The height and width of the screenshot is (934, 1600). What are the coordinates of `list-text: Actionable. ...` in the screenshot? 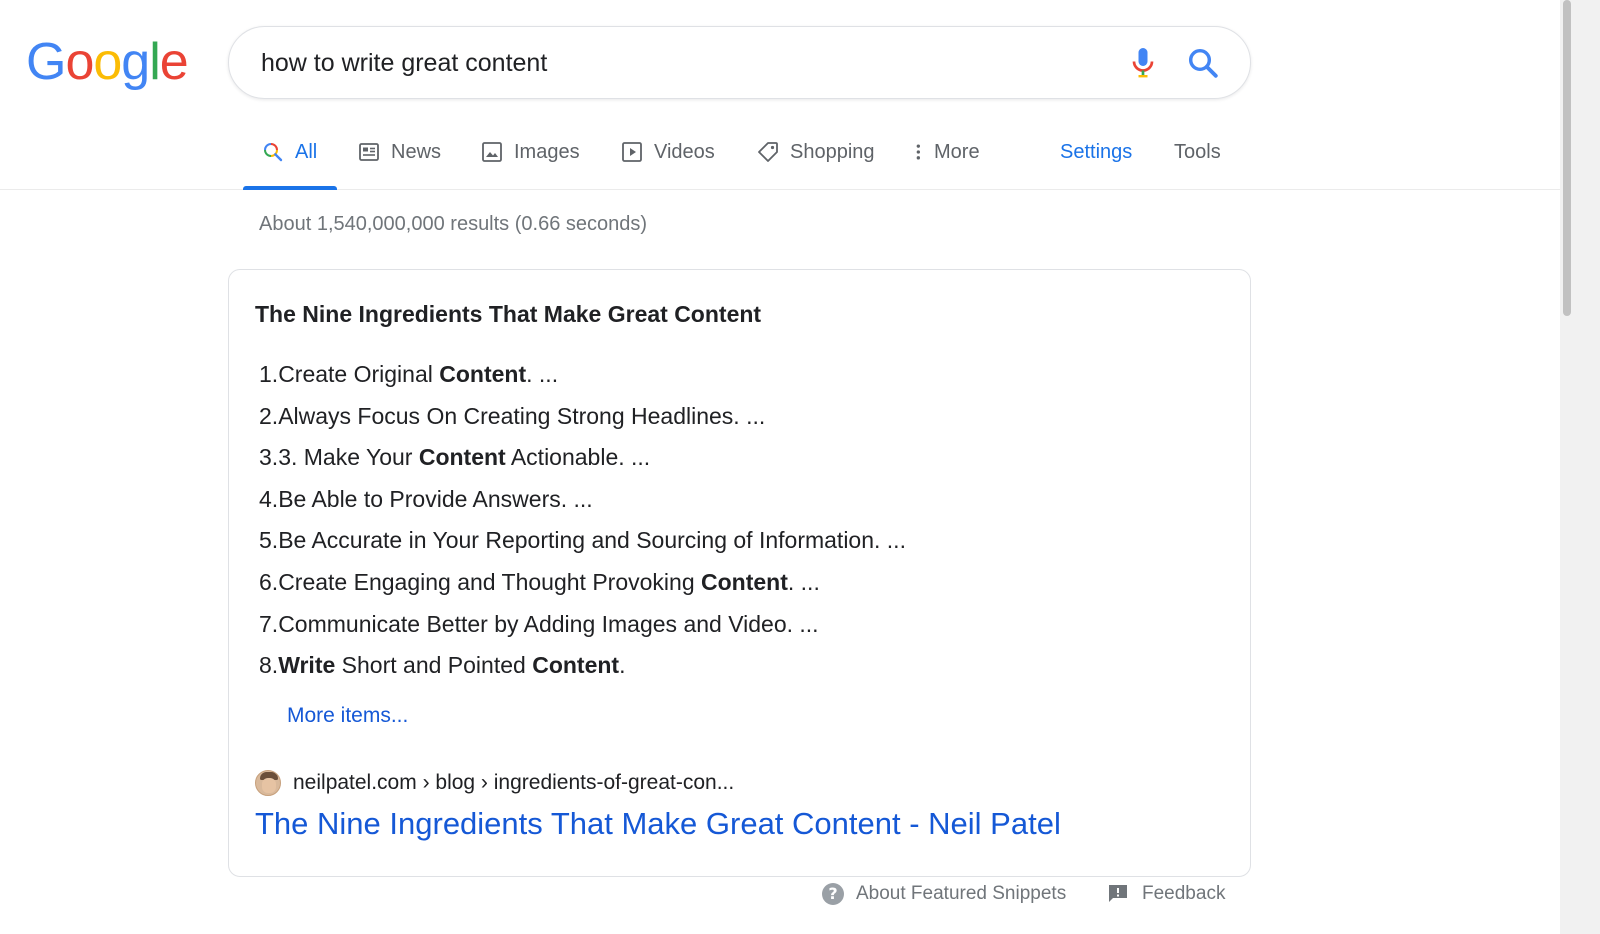 It's located at (578, 457).